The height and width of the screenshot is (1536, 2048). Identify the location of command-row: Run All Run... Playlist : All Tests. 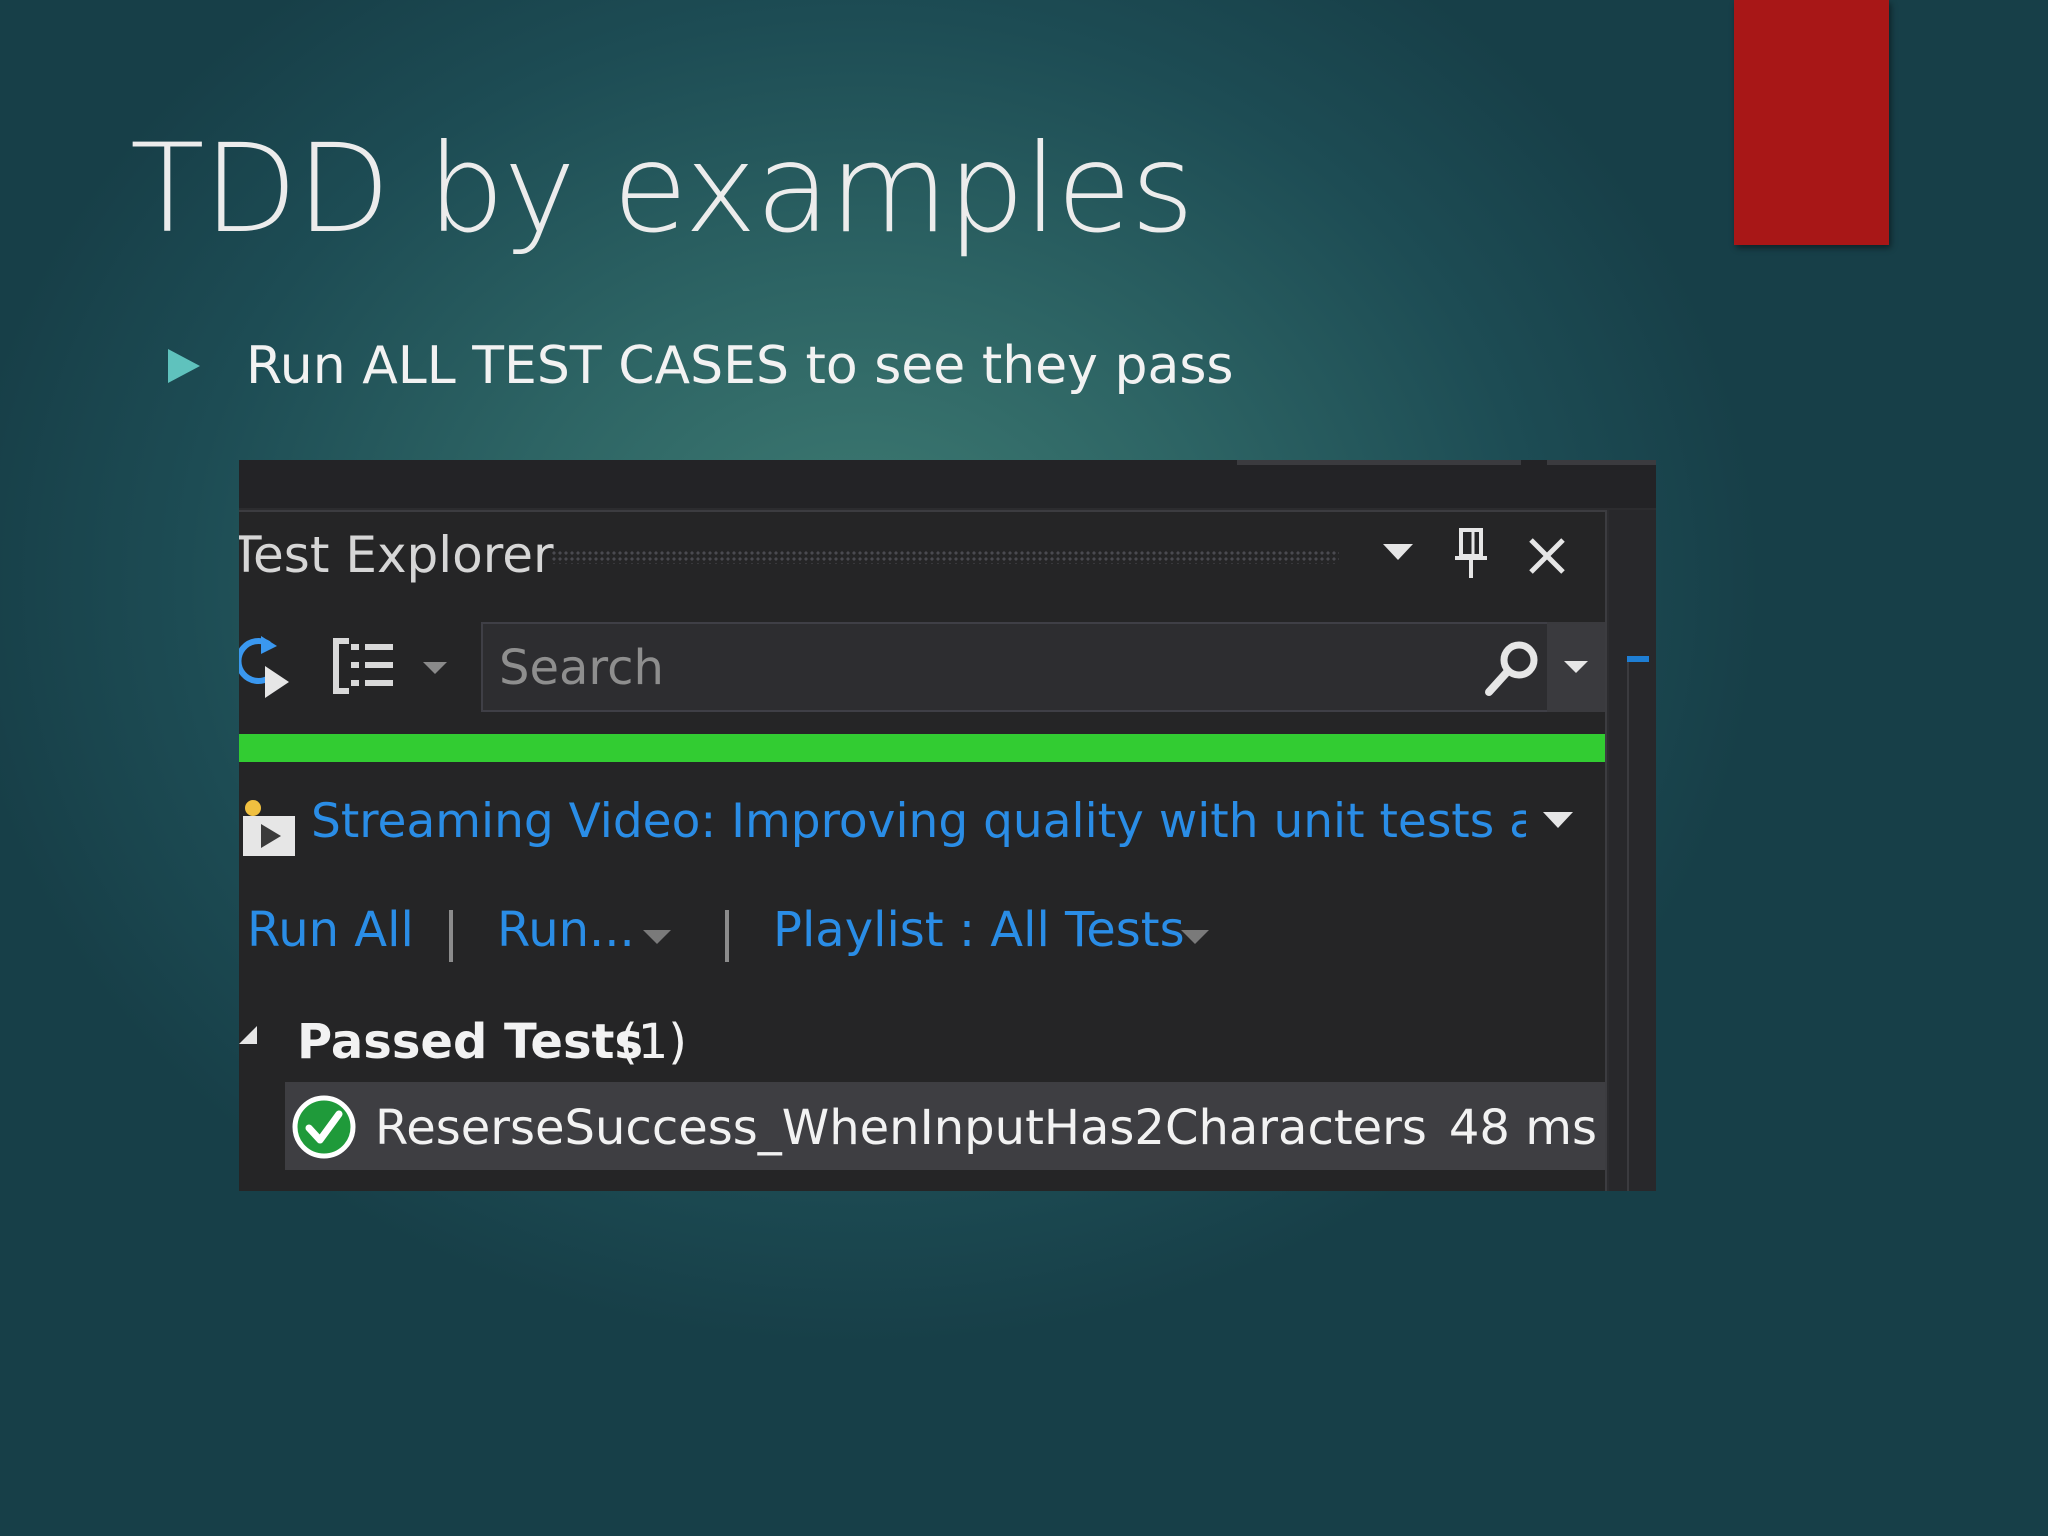
(922, 930).